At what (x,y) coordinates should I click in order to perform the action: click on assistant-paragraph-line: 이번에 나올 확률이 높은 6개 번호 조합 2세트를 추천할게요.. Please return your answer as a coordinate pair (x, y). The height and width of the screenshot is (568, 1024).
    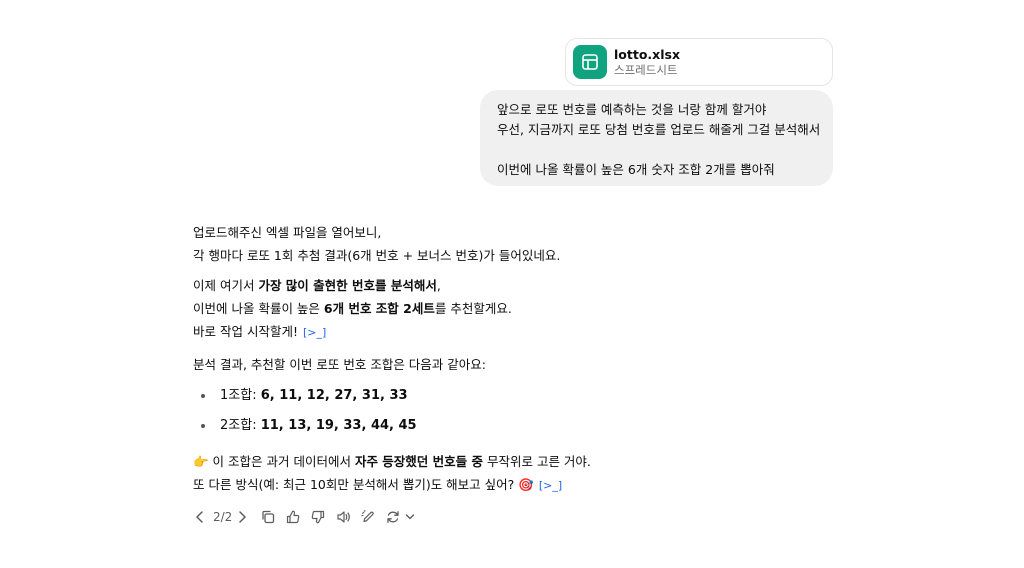
    Looking at the image, I should click on (352, 309).